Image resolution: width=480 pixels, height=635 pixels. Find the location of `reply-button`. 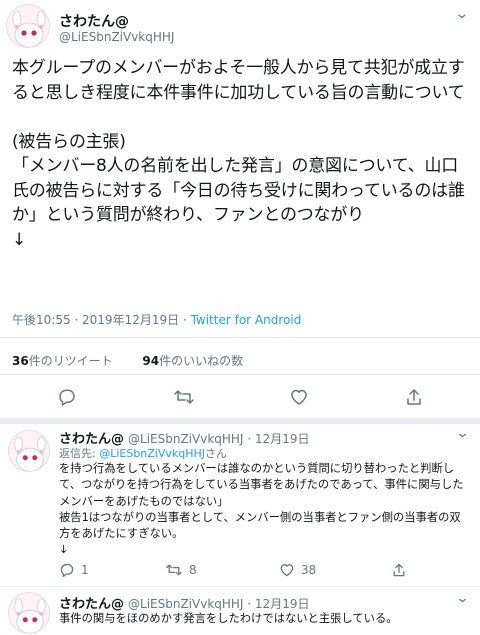

reply-button is located at coordinates (67, 397).